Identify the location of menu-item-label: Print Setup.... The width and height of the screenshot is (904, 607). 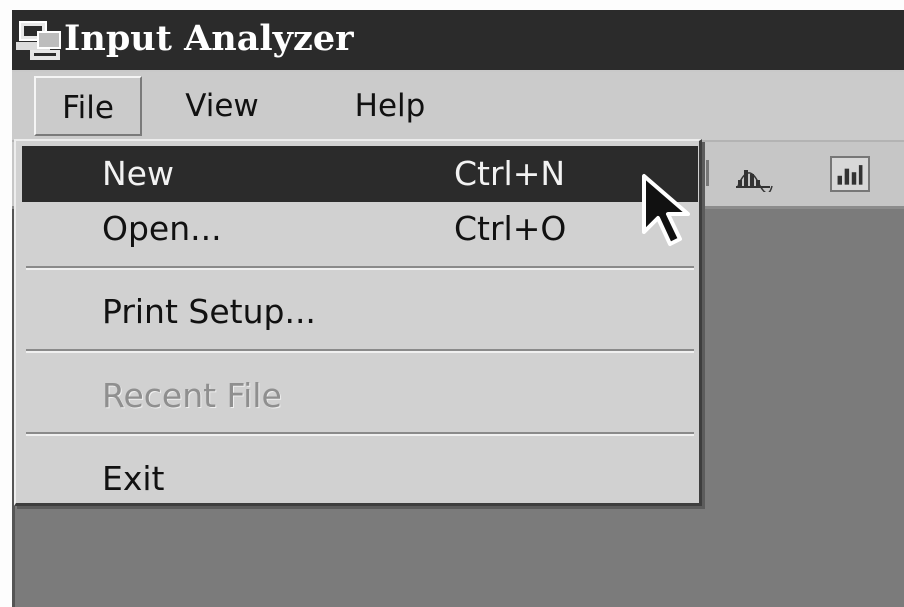
(209, 311).